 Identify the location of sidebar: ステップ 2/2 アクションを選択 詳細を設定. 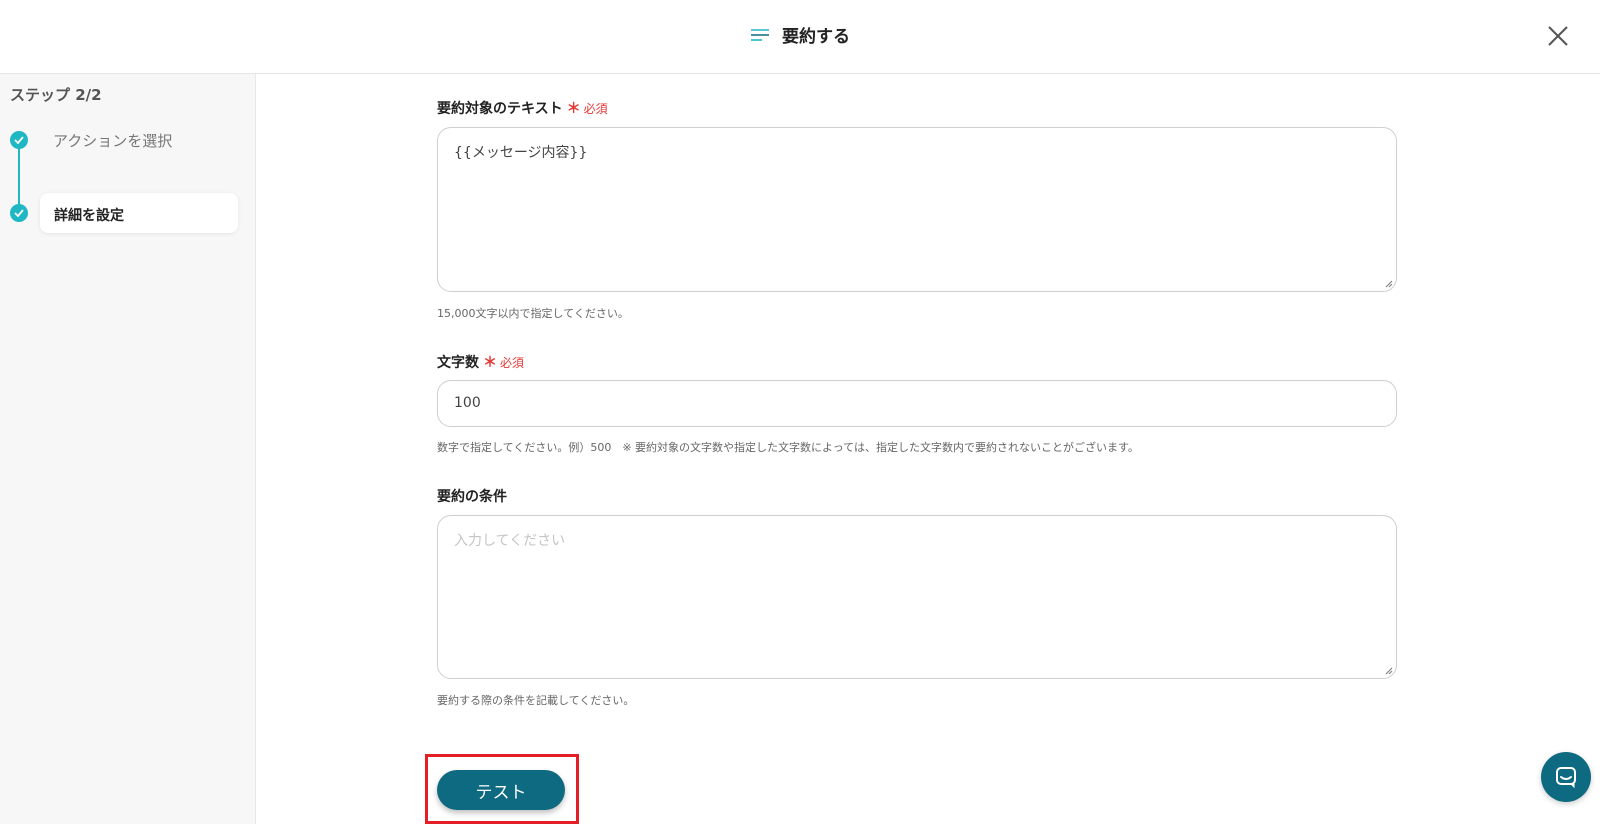
(128, 449).